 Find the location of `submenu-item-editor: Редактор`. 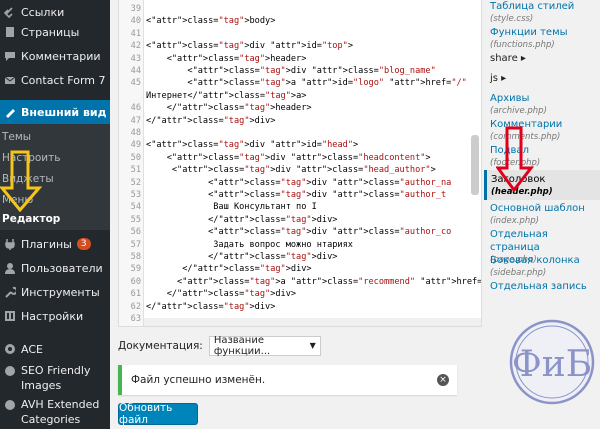

submenu-item-editor: Редактор is located at coordinates (55, 219).